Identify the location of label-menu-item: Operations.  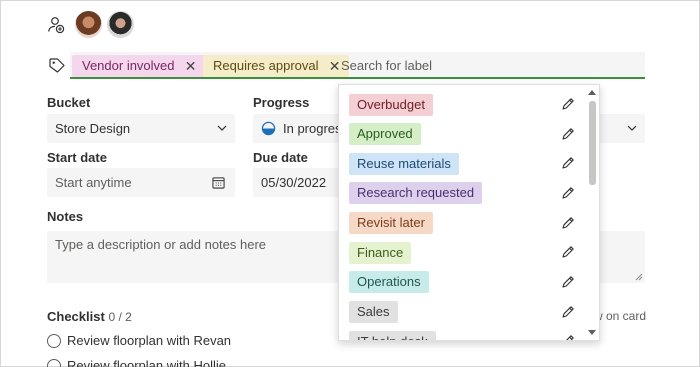
(389, 282).